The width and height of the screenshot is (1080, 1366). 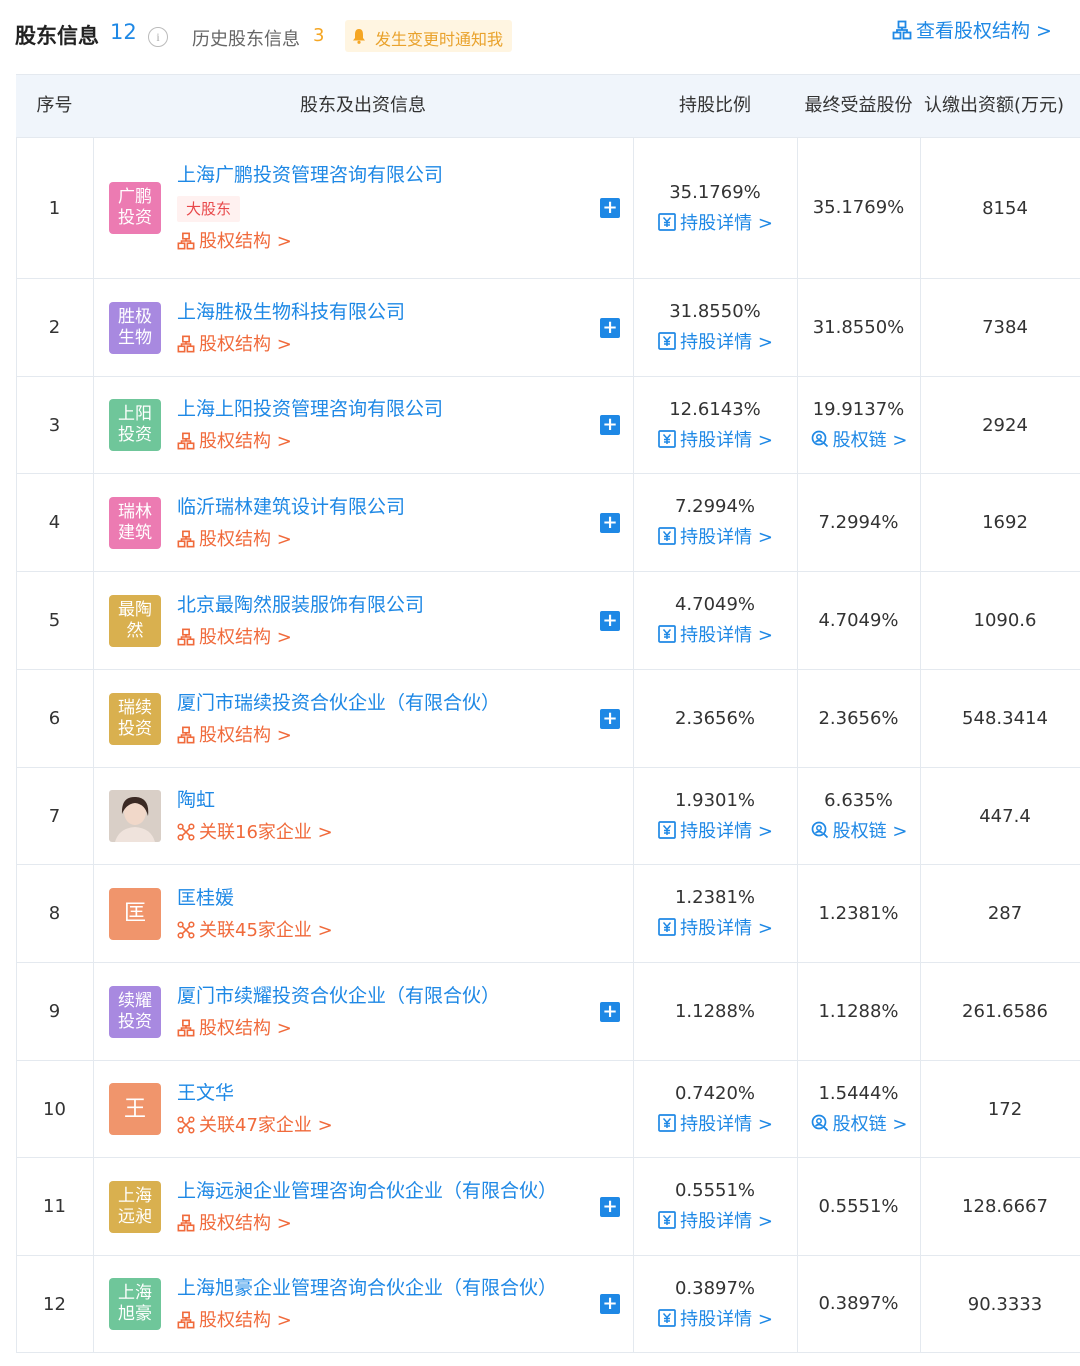 What do you see at coordinates (715, 913) in the screenshot?
I see `ratio-cell: 1.2381% 持股详情 >` at bounding box center [715, 913].